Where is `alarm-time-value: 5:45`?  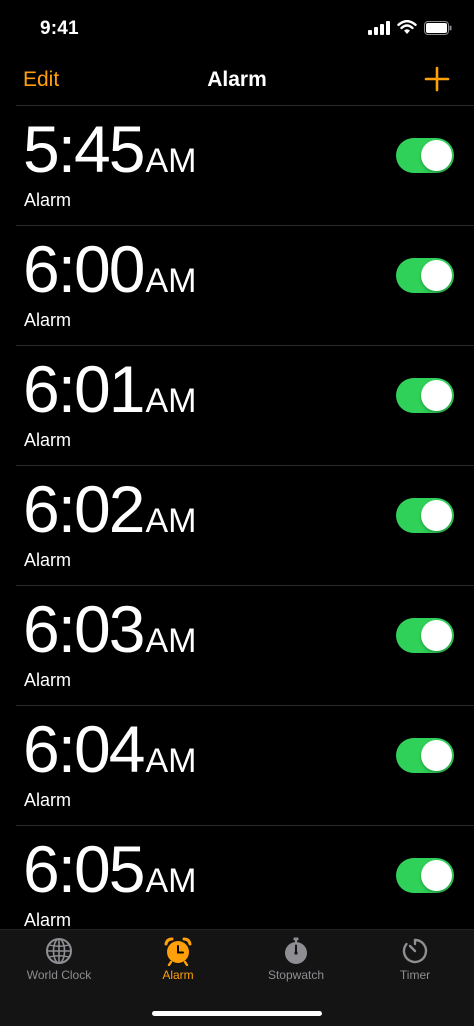 alarm-time-value: 5:45 is located at coordinates (84, 149).